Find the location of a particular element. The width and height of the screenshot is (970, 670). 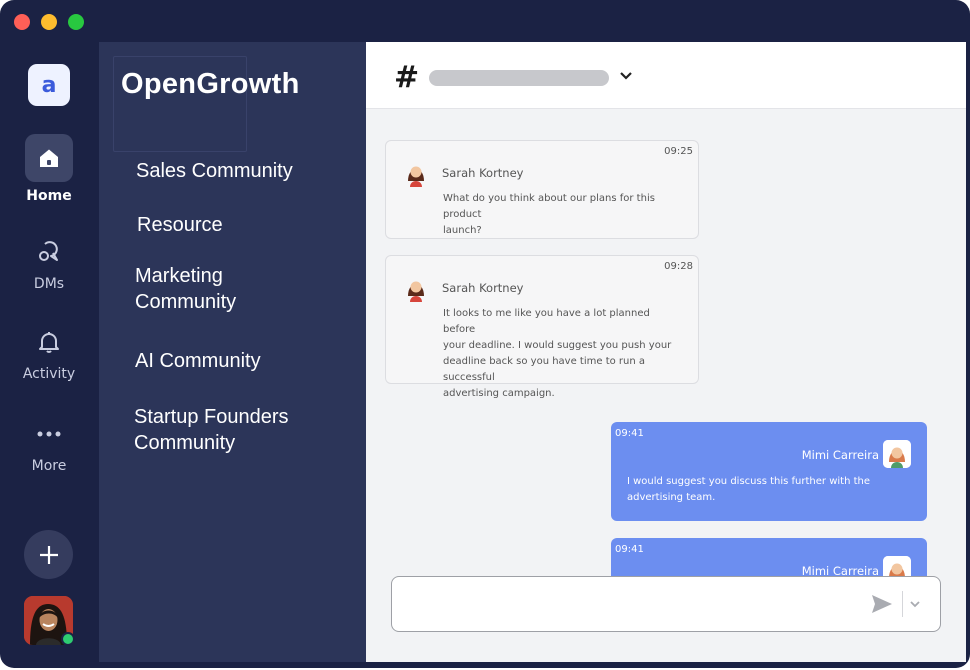

channel-header: # is located at coordinates (666, 75).